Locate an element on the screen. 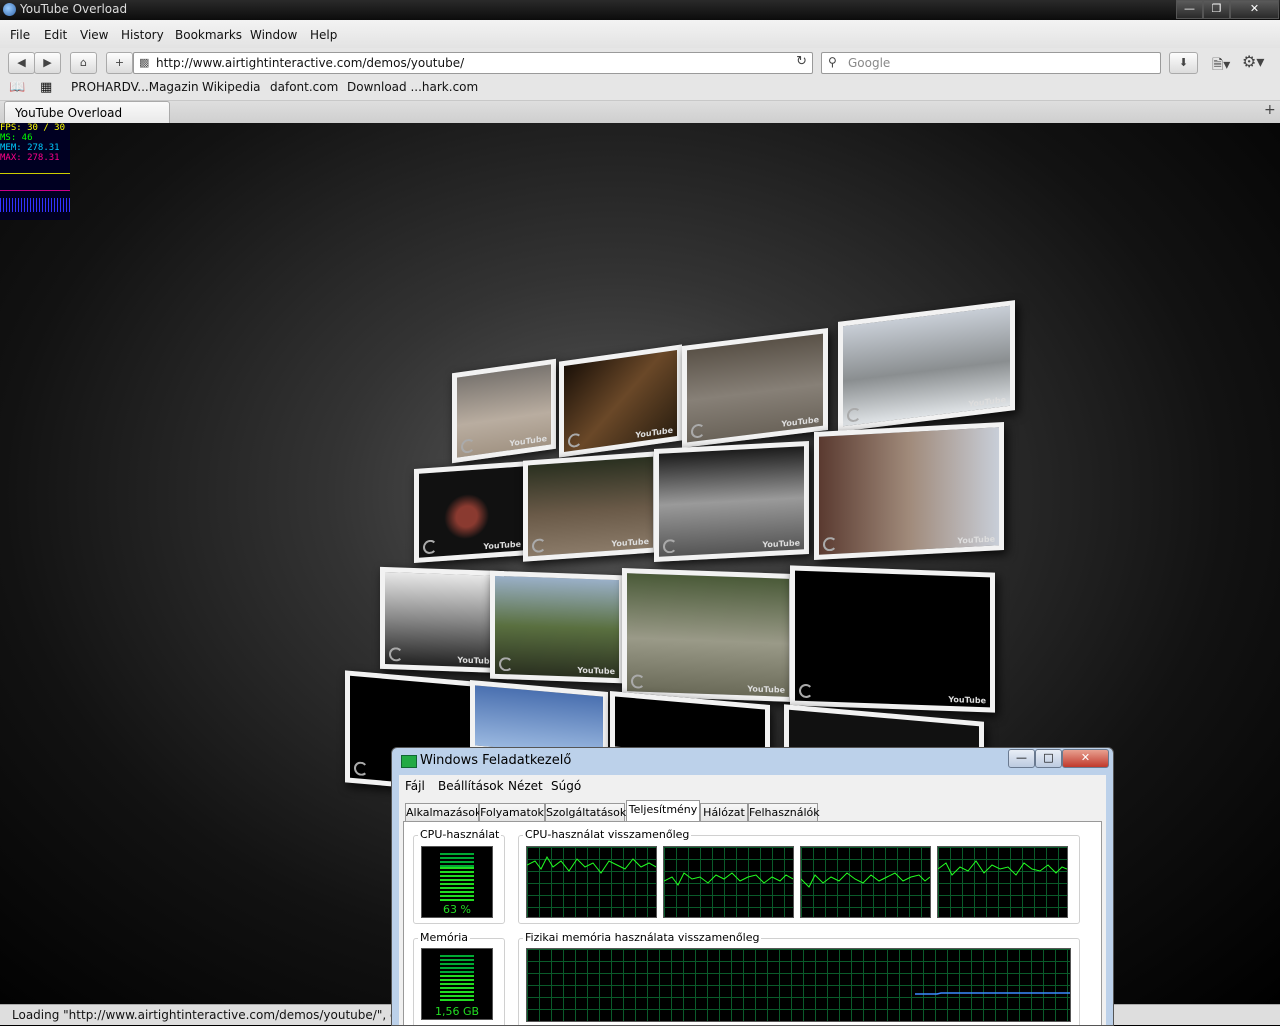  back-button: ◀ is located at coordinates (21, 63).